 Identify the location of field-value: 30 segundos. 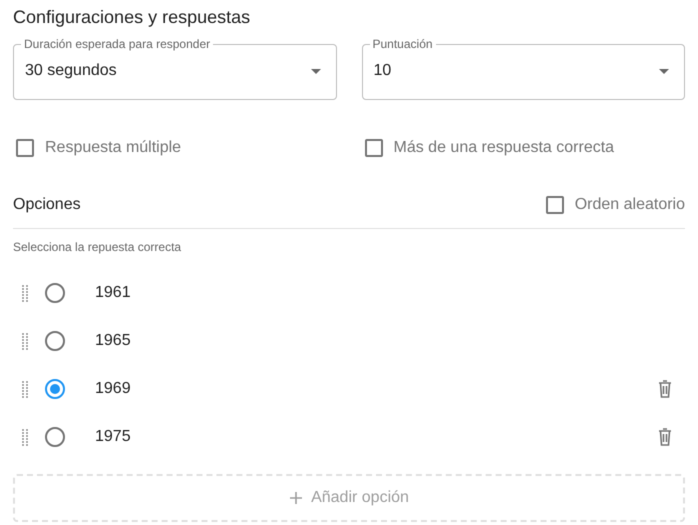
(71, 71).